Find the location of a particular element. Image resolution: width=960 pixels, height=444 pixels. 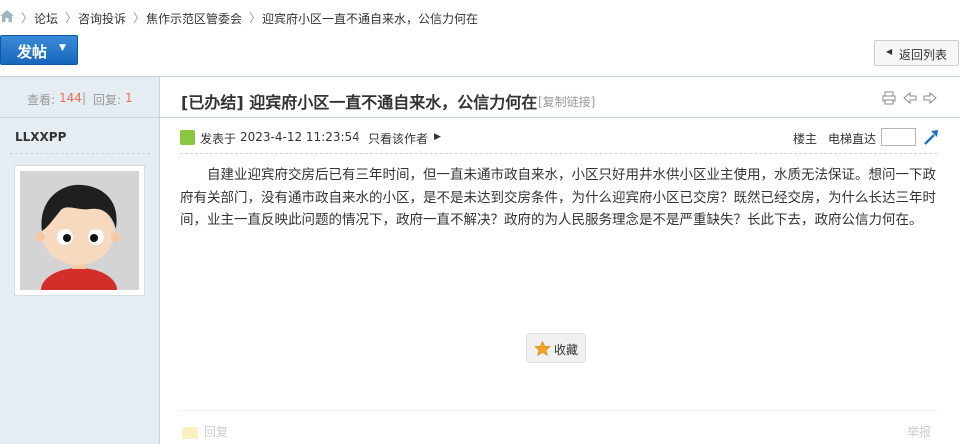

thread-stats: 查看: 144 | 回复: 1 is located at coordinates (80, 97).